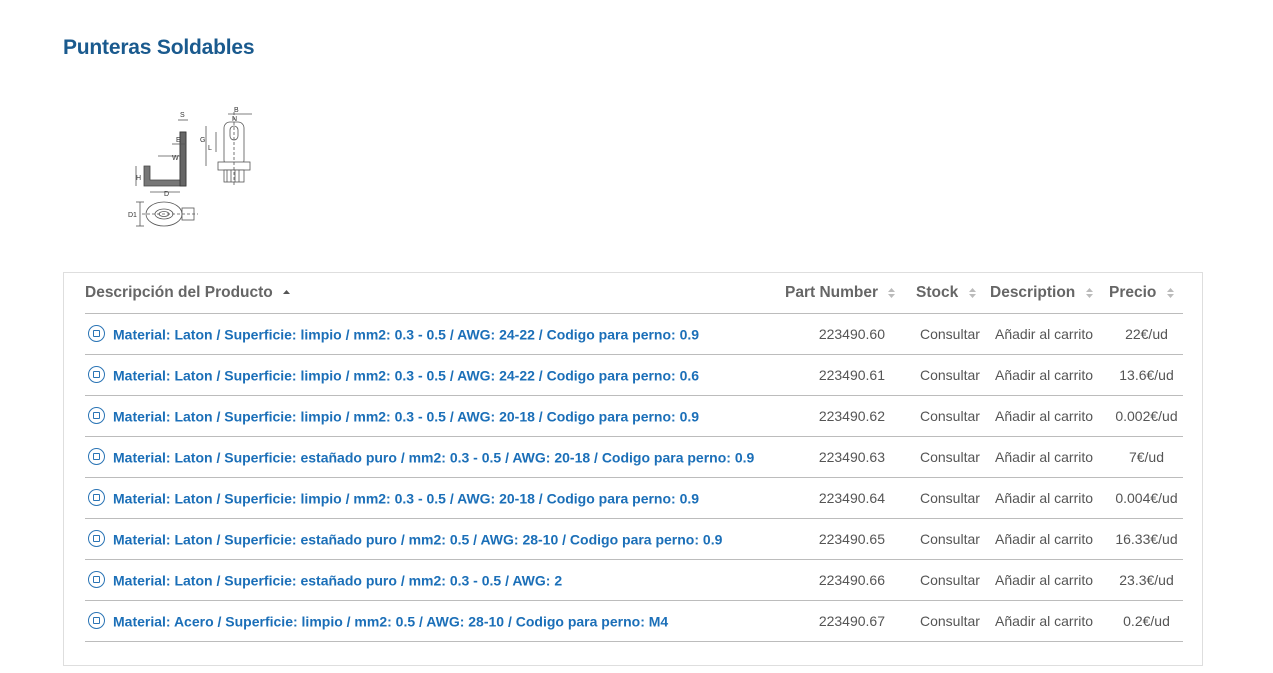 This screenshot has height=673, width=1273. I want to click on diagram-label: H, so click(138, 178).